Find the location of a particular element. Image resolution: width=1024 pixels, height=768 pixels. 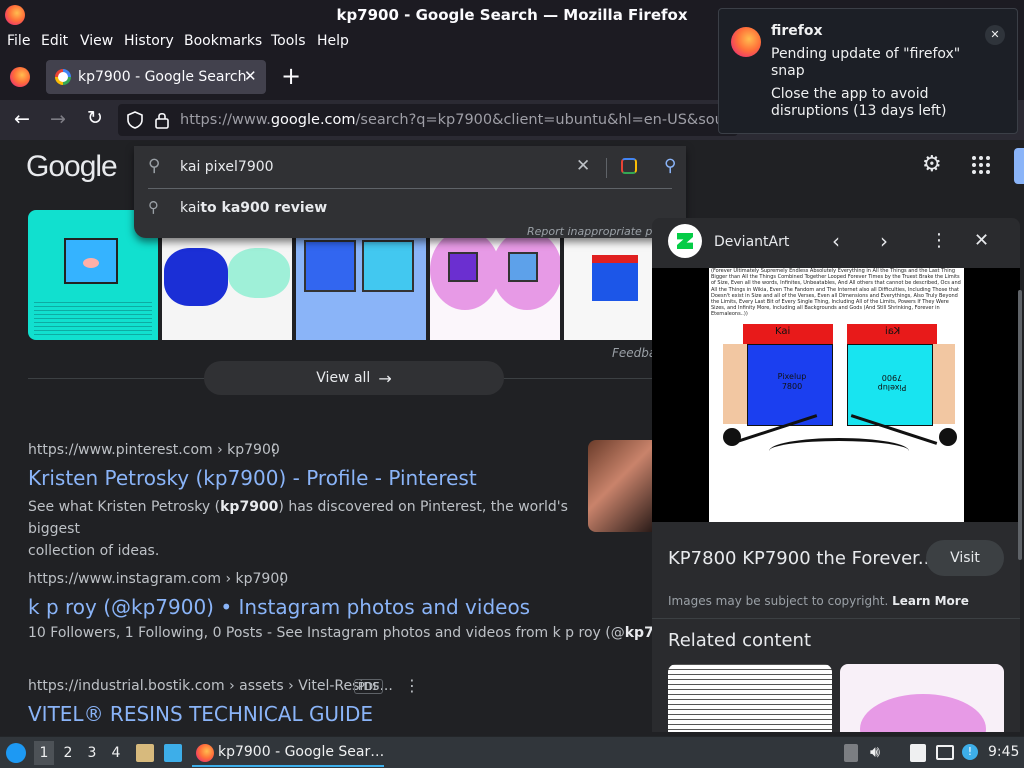

tab-close-icon: ✕ is located at coordinates (250, 76).